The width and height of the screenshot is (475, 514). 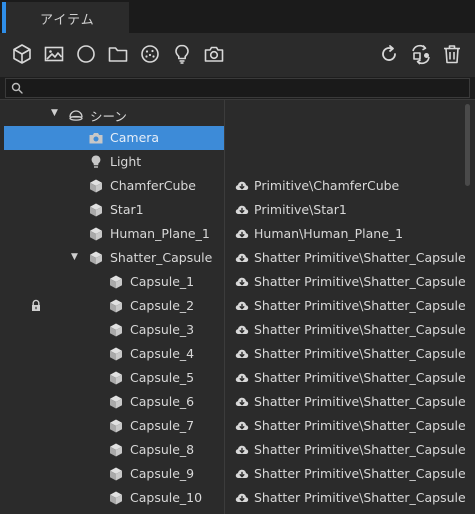 What do you see at coordinates (162, 401) in the screenshot?
I see `tree-item-label: Capsule_6` at bounding box center [162, 401].